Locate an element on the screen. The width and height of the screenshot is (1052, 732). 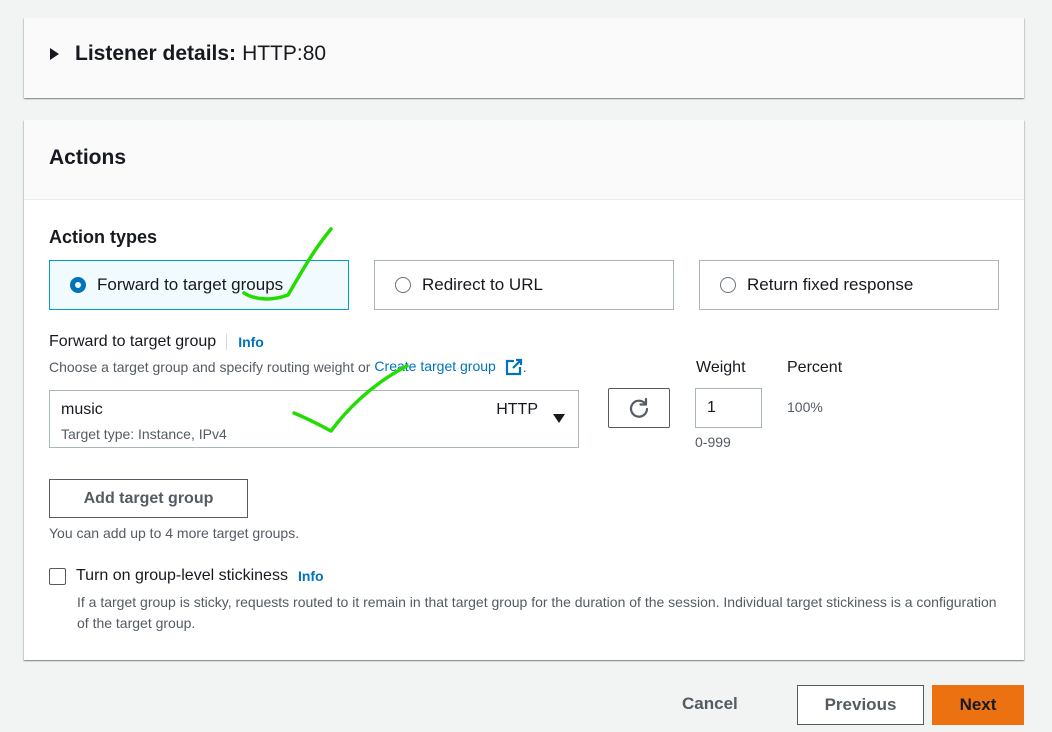
stickiness-row: Turn on group-level stickiness Info is located at coordinates (186, 576).